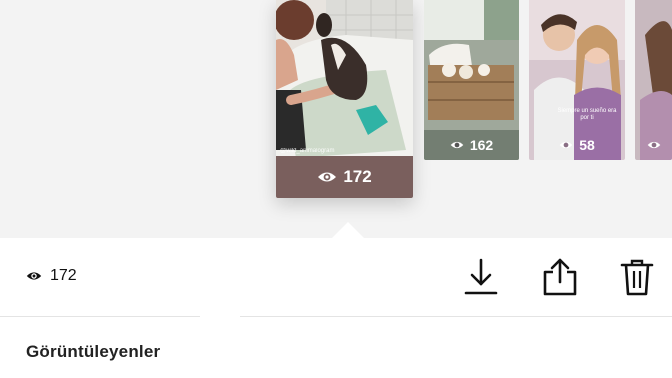 The image size is (672, 378). What do you see at coordinates (481, 145) in the screenshot?
I see `views-count: 162` at bounding box center [481, 145].